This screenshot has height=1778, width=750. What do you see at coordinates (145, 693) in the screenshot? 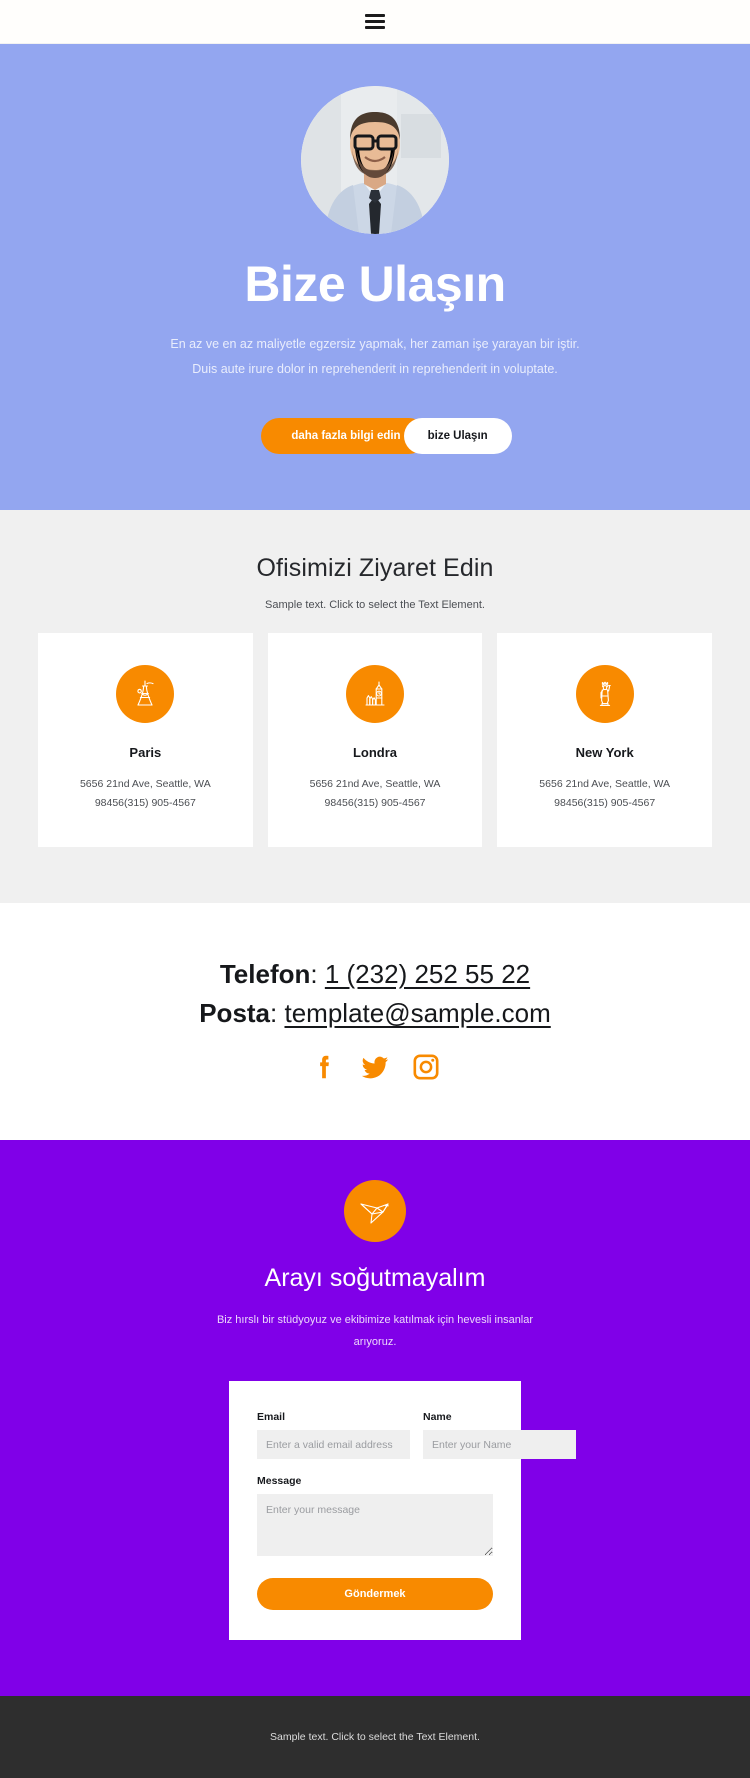
I see `eiffel-tower-icon` at bounding box center [145, 693].